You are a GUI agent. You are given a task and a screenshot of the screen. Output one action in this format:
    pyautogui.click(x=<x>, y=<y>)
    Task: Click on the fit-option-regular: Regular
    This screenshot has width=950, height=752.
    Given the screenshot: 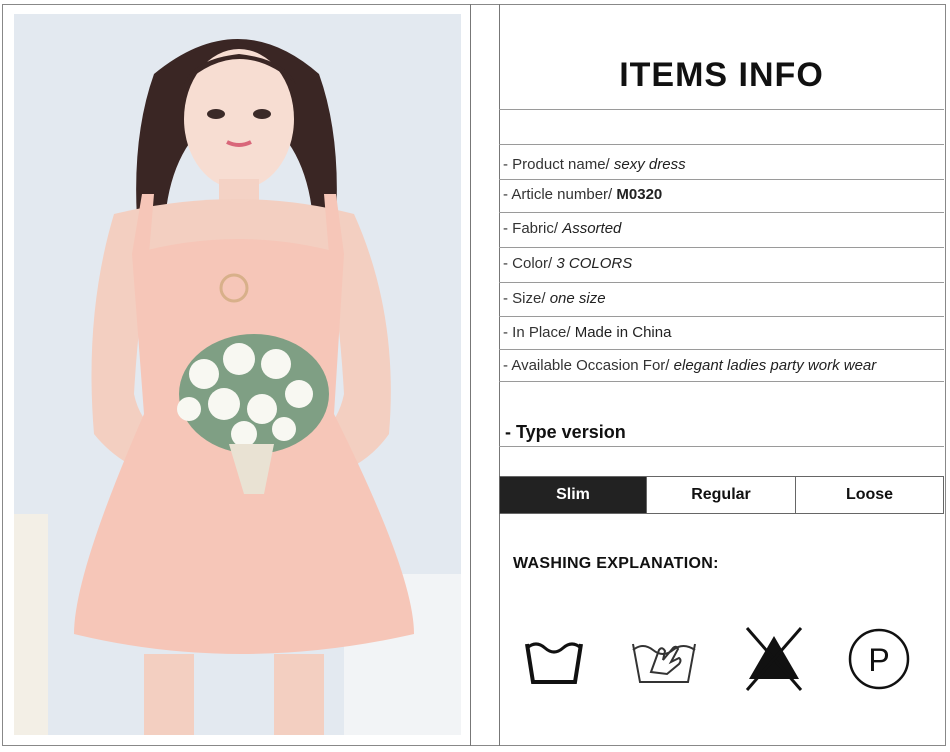 What is the action you would take?
    pyautogui.click(x=721, y=495)
    